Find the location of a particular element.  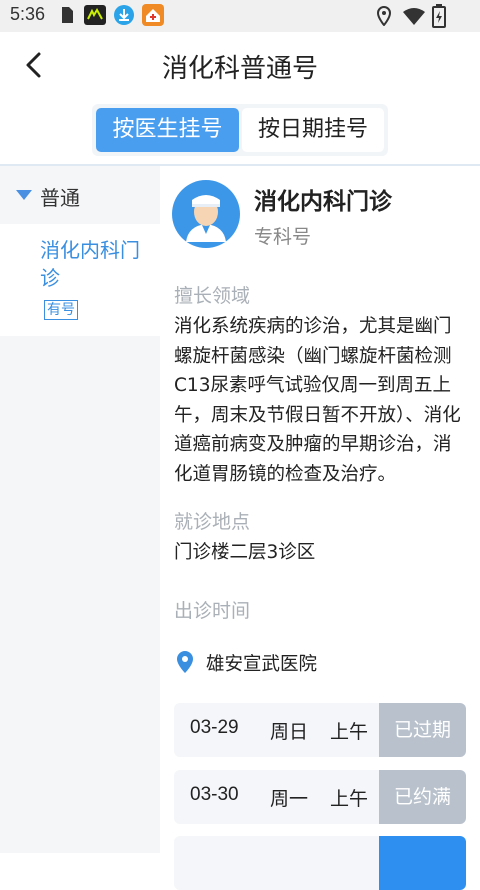

sidebar-item-gastro-clinic: 消化内科门诊 有号 is located at coordinates (80, 280).